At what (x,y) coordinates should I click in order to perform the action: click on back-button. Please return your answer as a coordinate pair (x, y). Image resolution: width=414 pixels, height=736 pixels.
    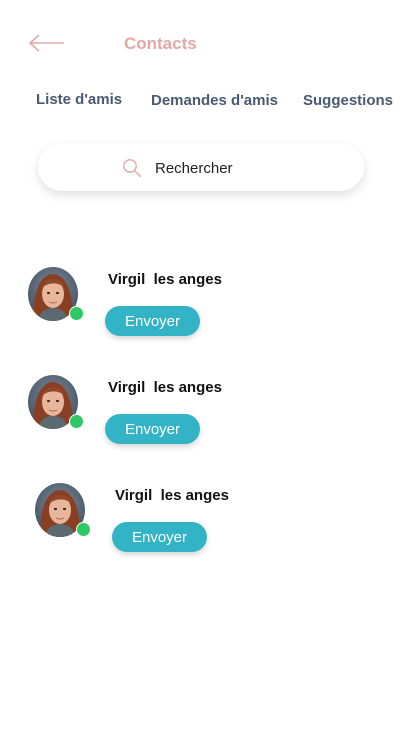
    Looking at the image, I should click on (47, 43).